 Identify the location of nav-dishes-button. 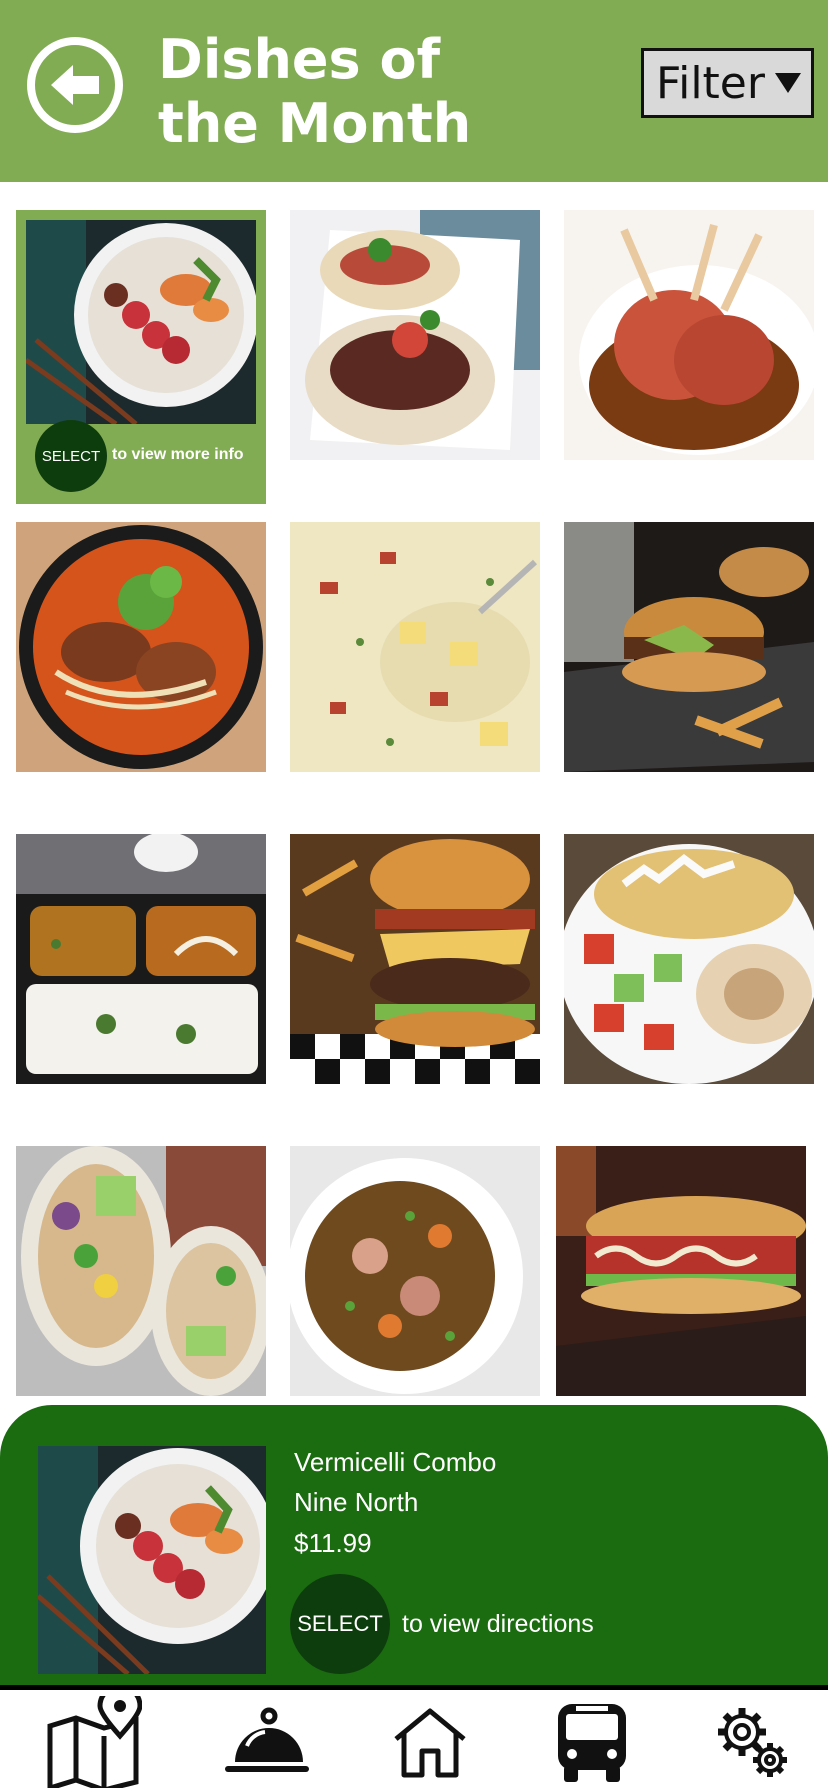
(266, 1742).